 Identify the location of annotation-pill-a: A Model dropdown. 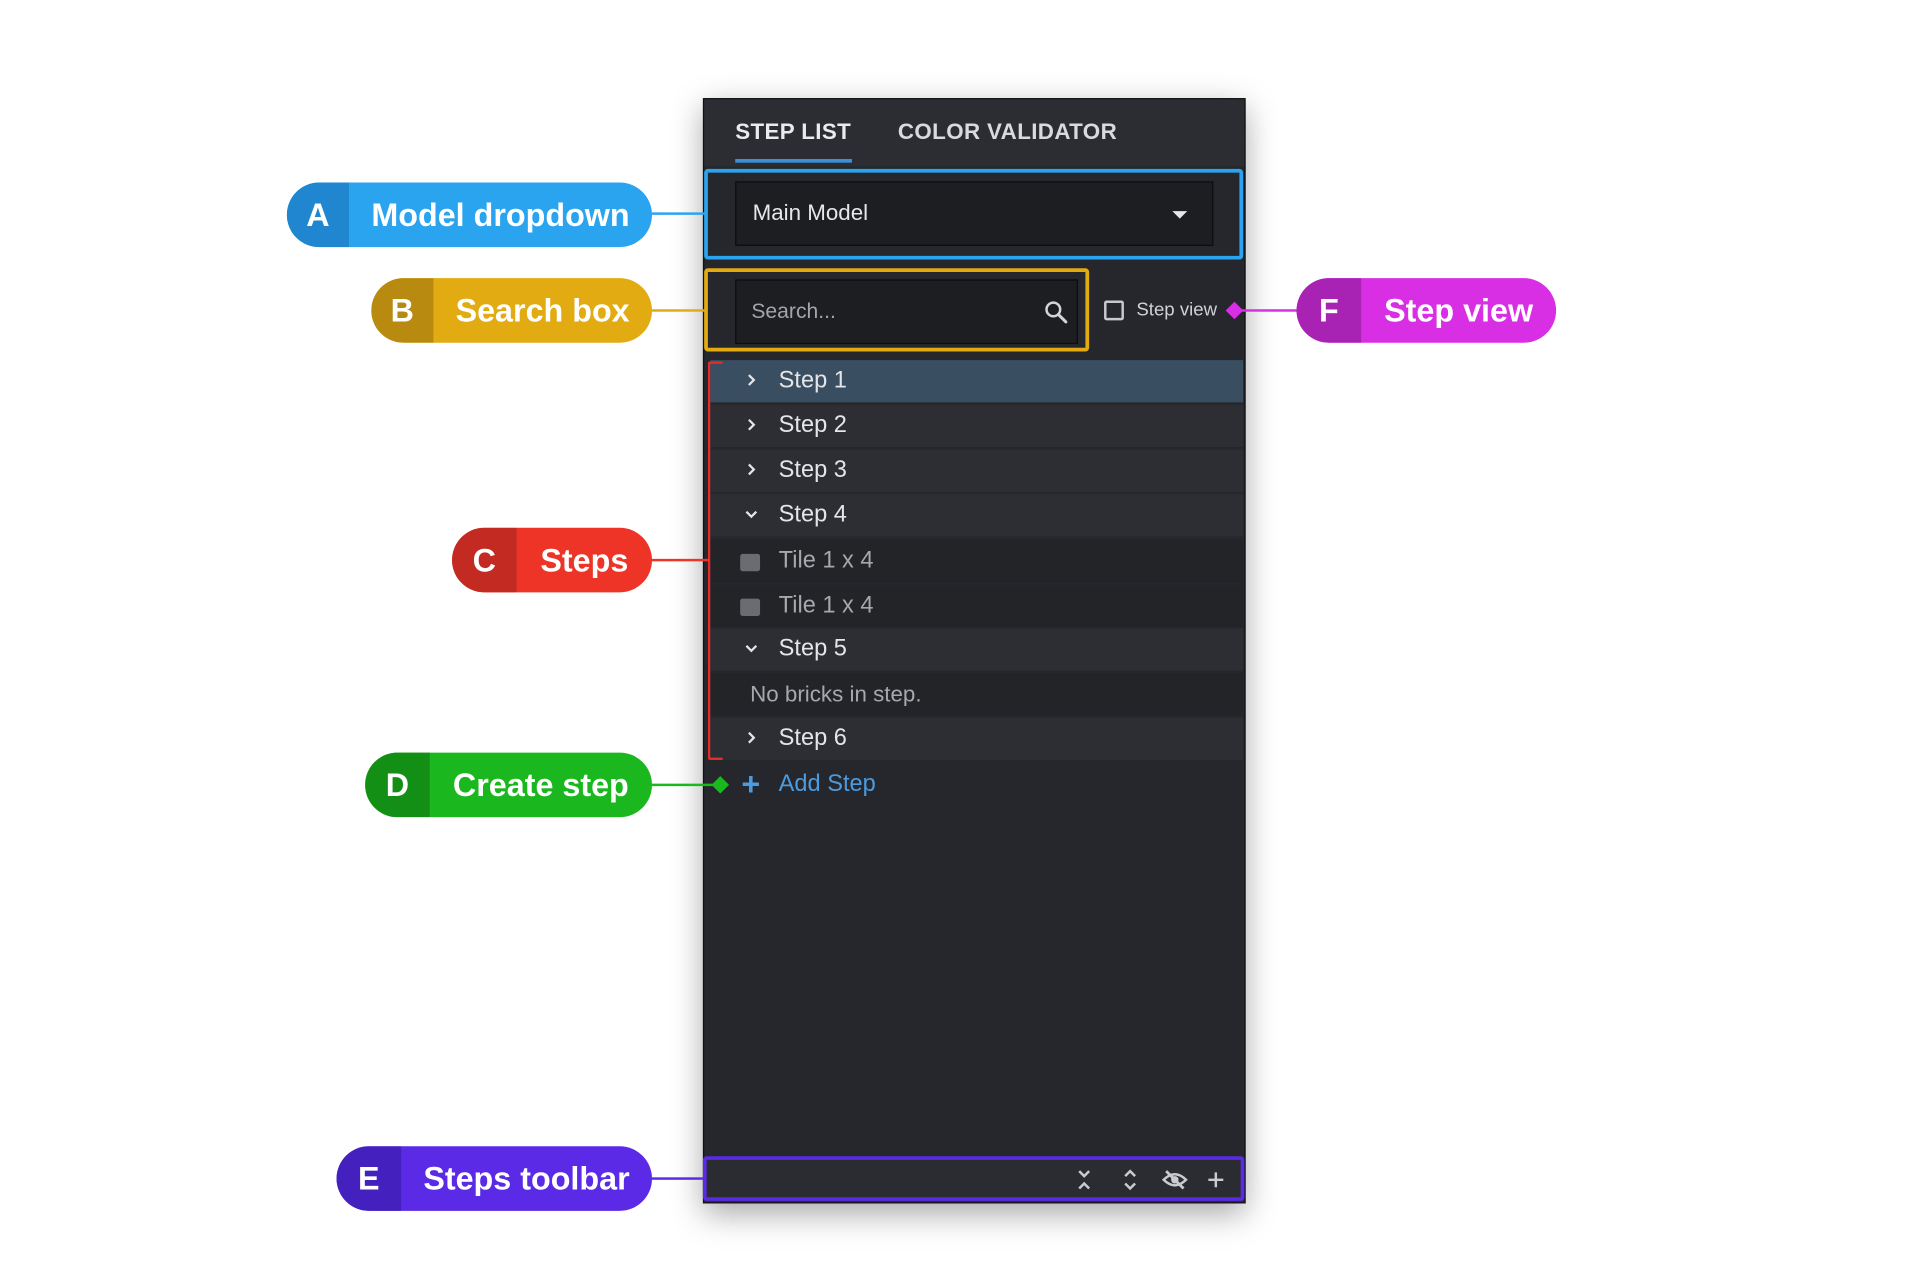
(469, 215).